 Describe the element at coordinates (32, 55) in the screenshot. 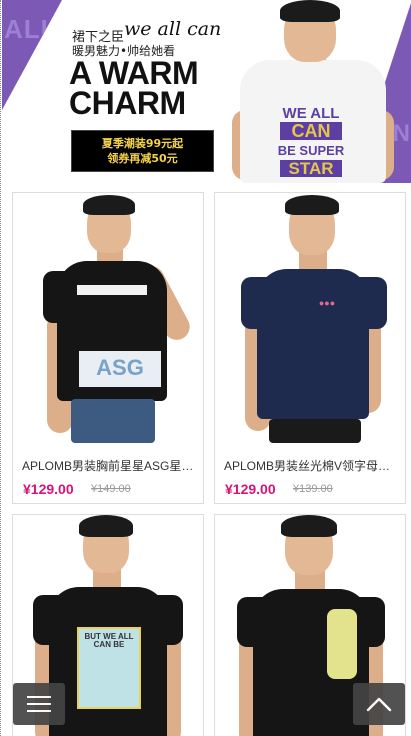

I see `banner-accent-left: ALL` at that location.